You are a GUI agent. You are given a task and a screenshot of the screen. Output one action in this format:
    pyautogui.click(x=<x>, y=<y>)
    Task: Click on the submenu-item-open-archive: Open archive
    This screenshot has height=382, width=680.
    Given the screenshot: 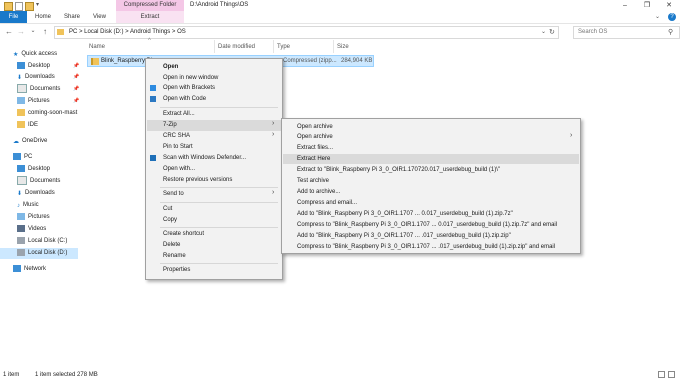 What is the action you would take?
    pyautogui.click(x=315, y=127)
    